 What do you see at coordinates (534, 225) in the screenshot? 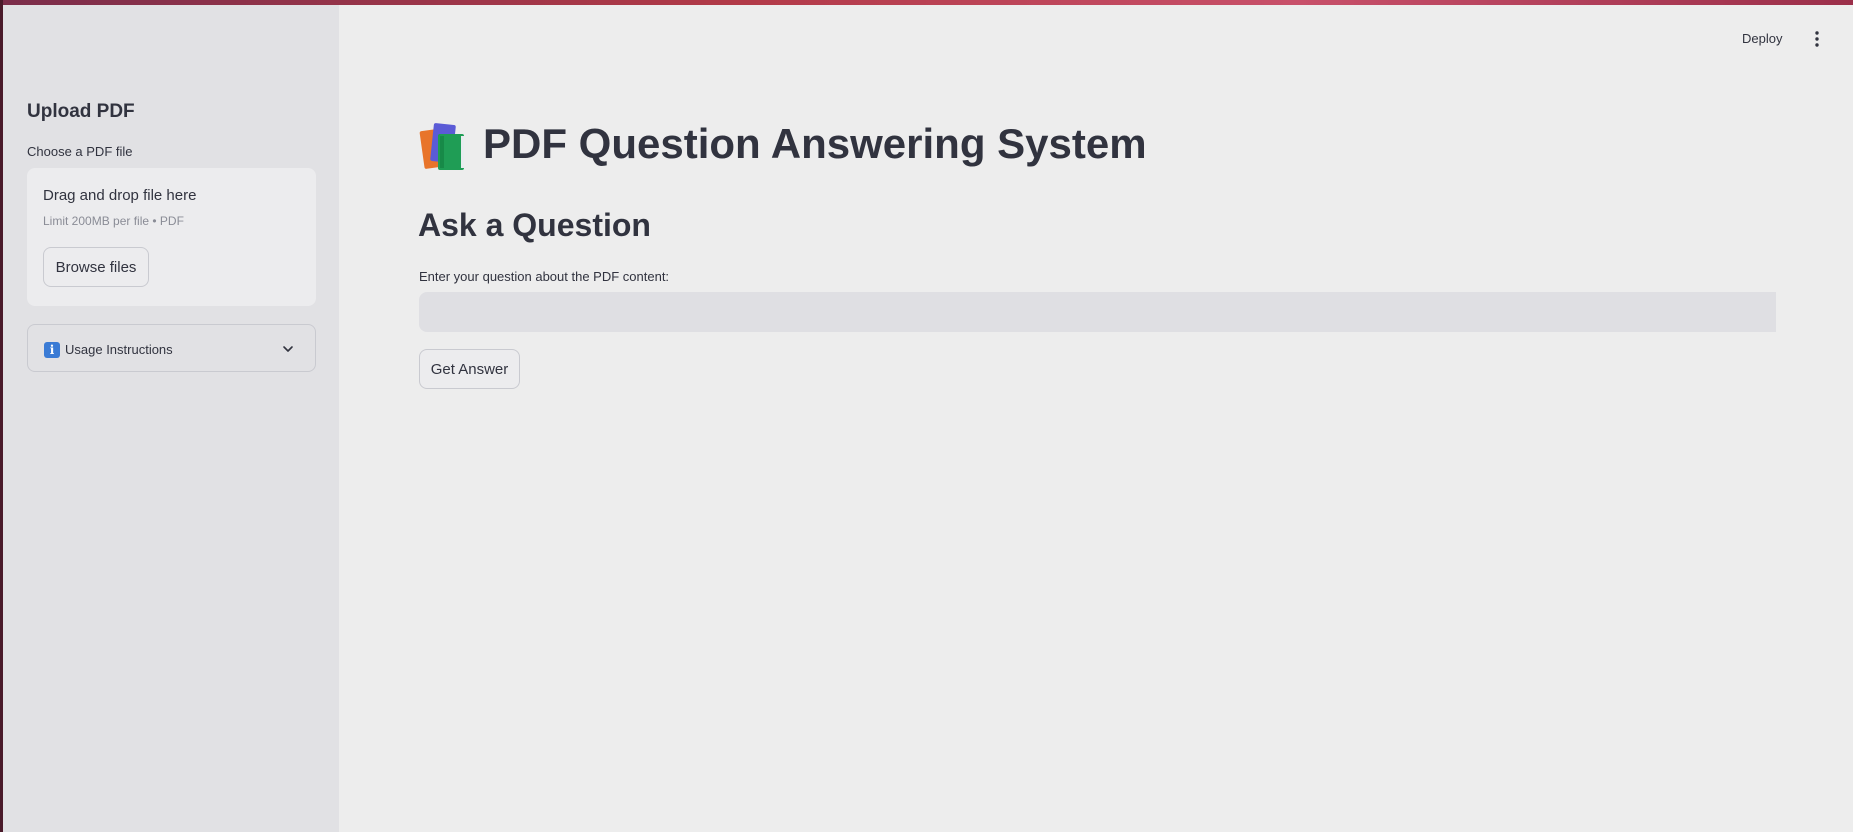
I see `section-subheader: Ask a Question` at bounding box center [534, 225].